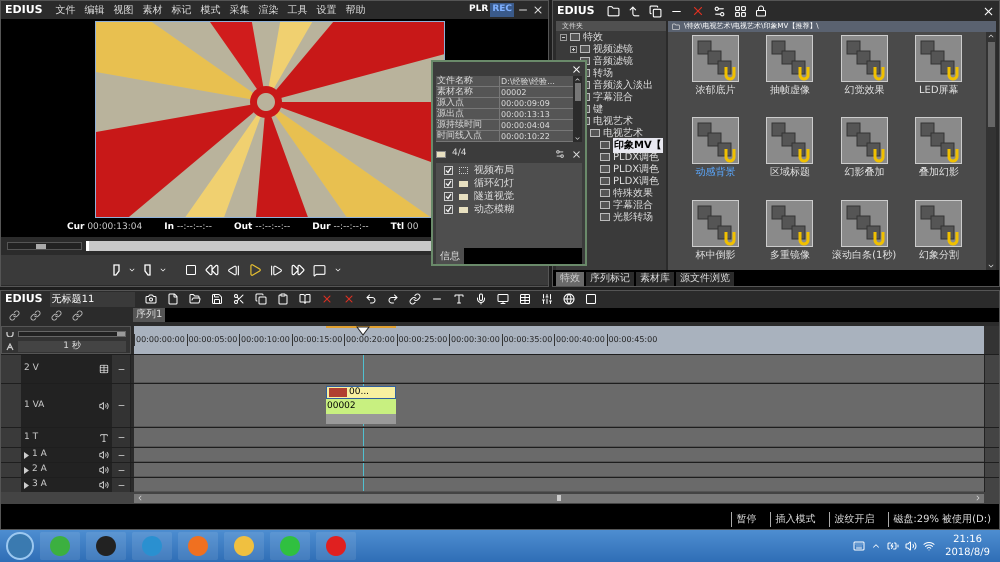 The height and width of the screenshot is (562, 1000). What do you see at coordinates (124, 10) in the screenshot?
I see `menu-item: 视图` at bounding box center [124, 10].